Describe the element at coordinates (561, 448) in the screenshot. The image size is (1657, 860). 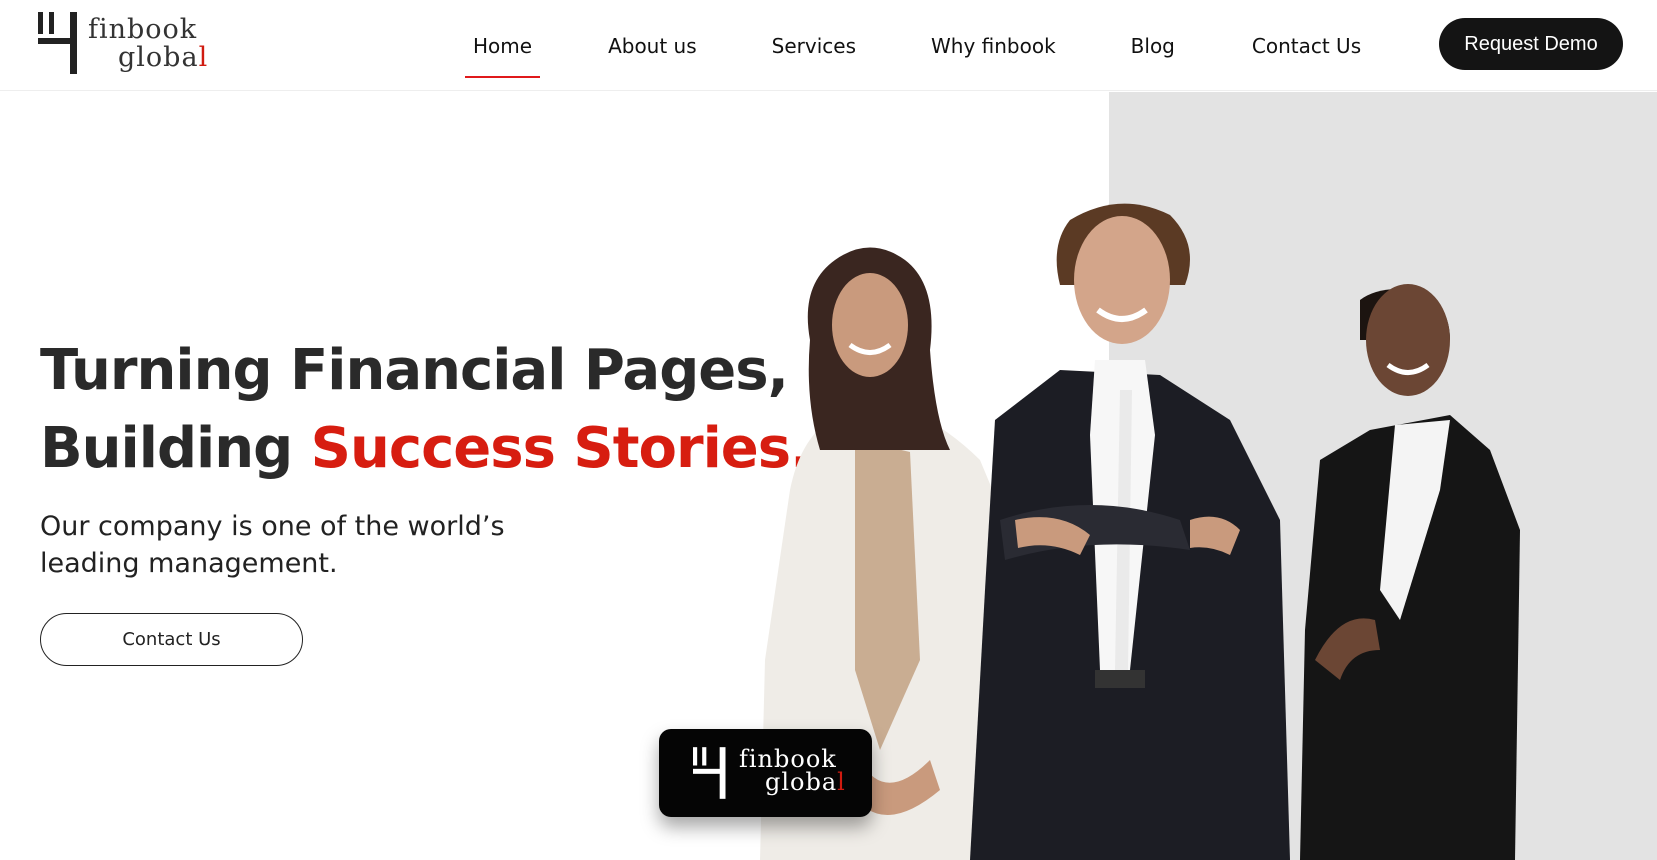
I see `hero-title-accent: Success Stories.` at that location.